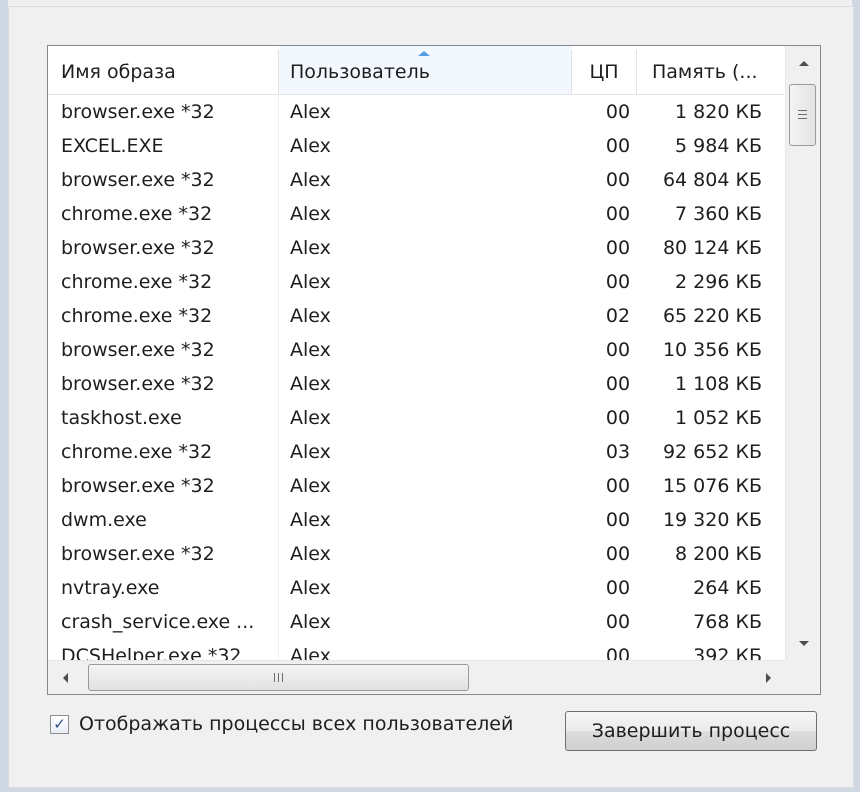 The image size is (860, 792). Describe the element at coordinates (4, 396) in the screenshot. I see `window-frame-left` at that location.